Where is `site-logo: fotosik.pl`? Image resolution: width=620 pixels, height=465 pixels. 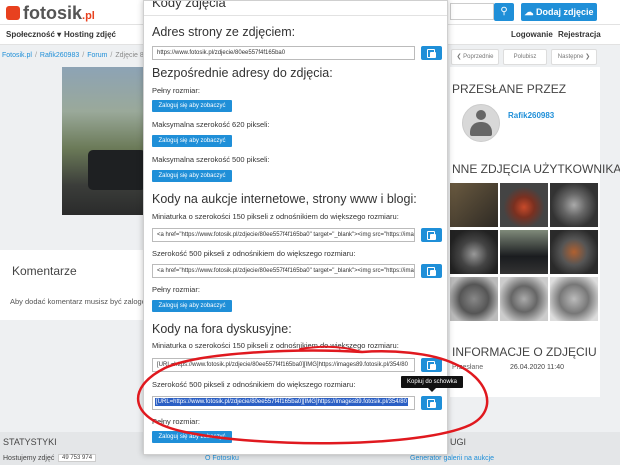 site-logo: fotosik.pl is located at coordinates (50, 13).